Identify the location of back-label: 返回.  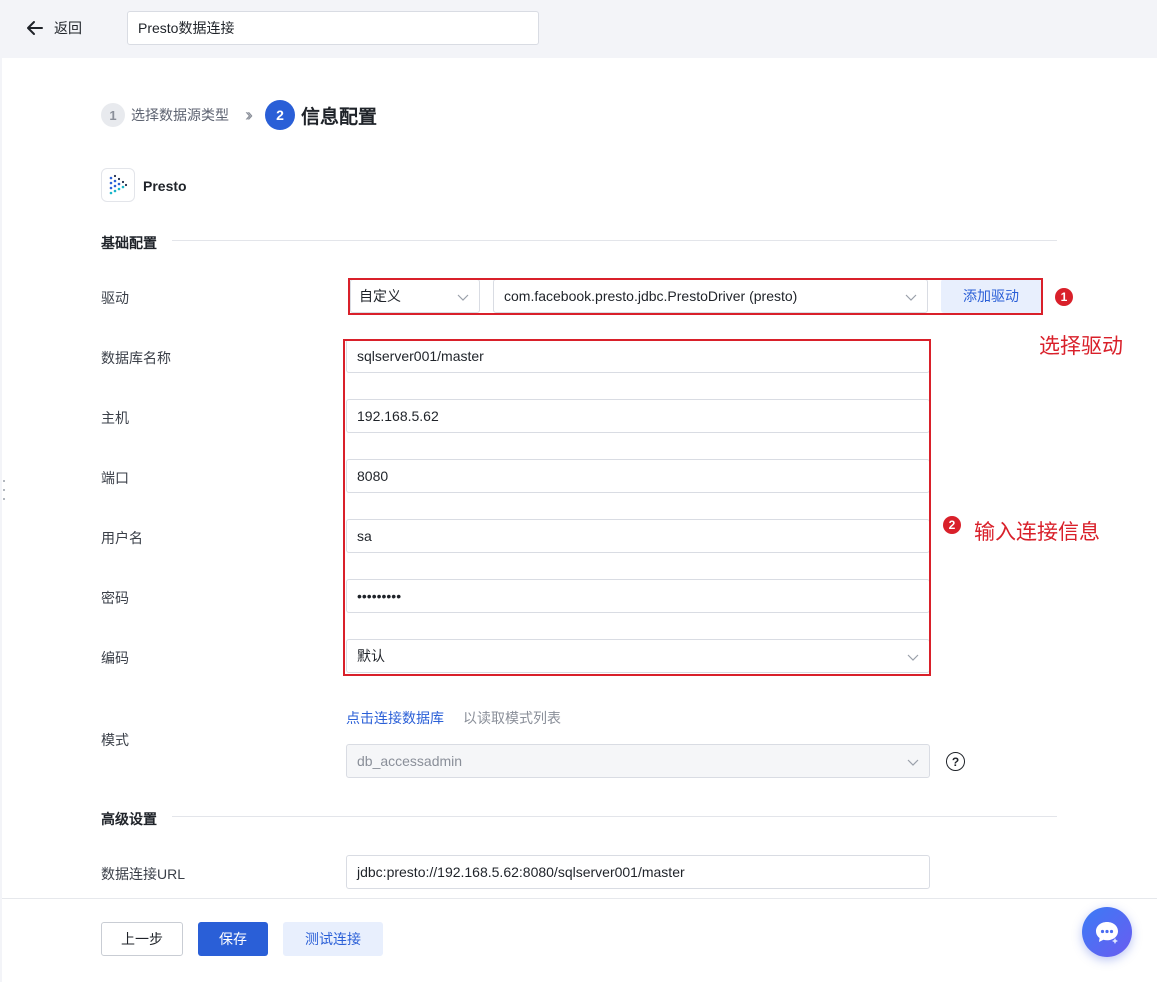
(68, 28).